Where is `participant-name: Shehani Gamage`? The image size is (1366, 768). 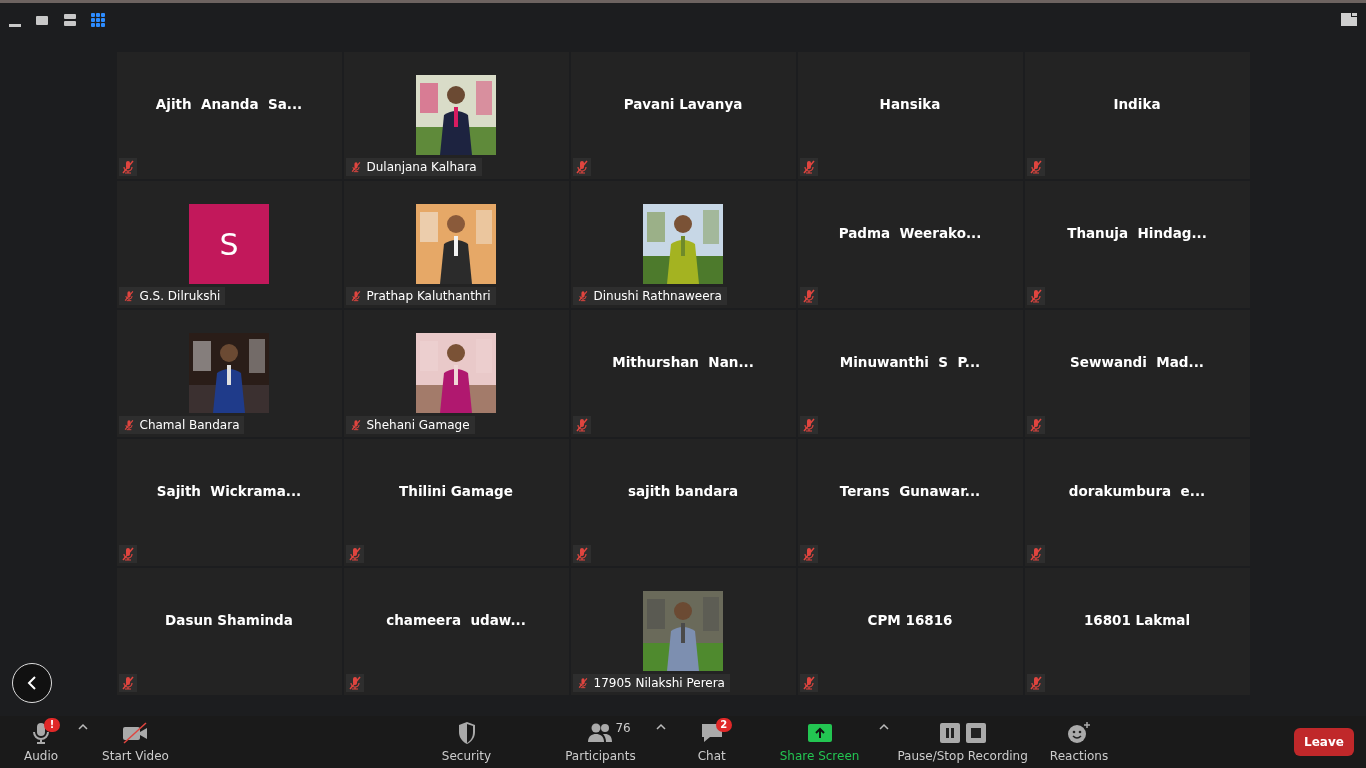
participant-name: Shehani Gamage is located at coordinates (418, 425).